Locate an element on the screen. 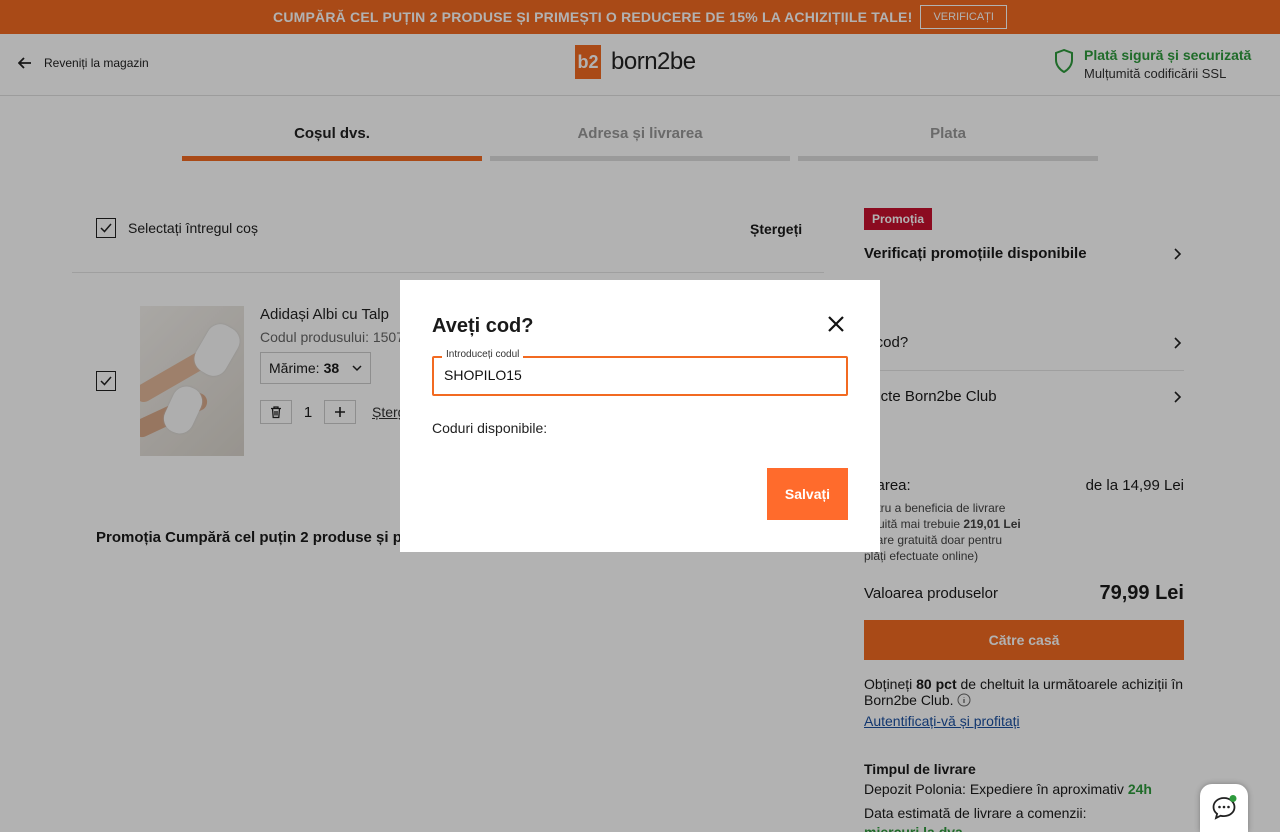  chat-button is located at coordinates (1224, 808).